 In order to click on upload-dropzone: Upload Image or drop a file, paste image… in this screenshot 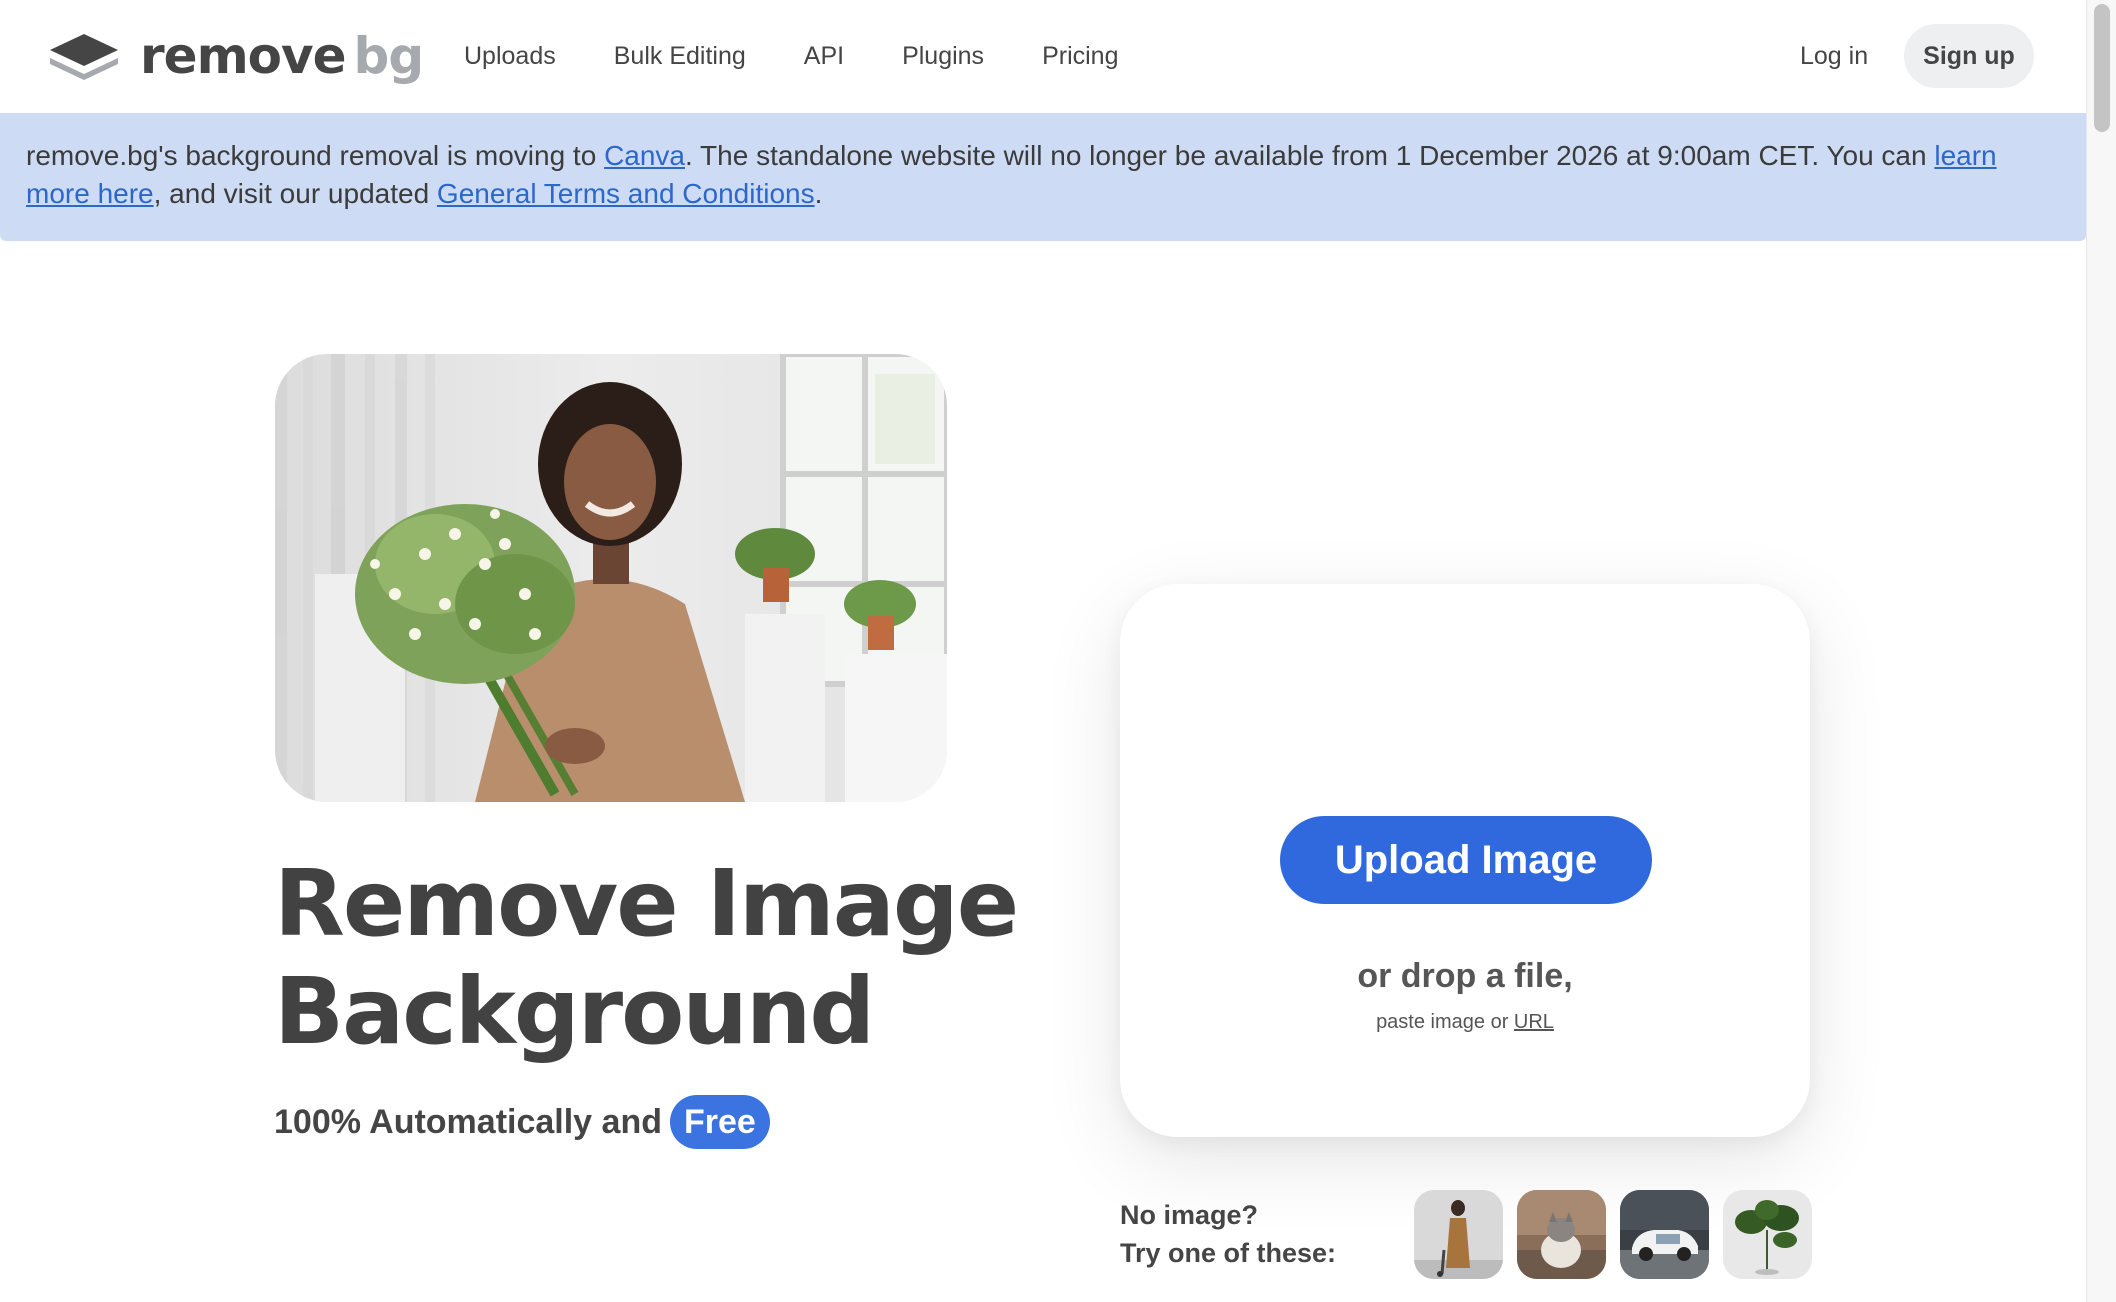, I will do `click(1465, 860)`.